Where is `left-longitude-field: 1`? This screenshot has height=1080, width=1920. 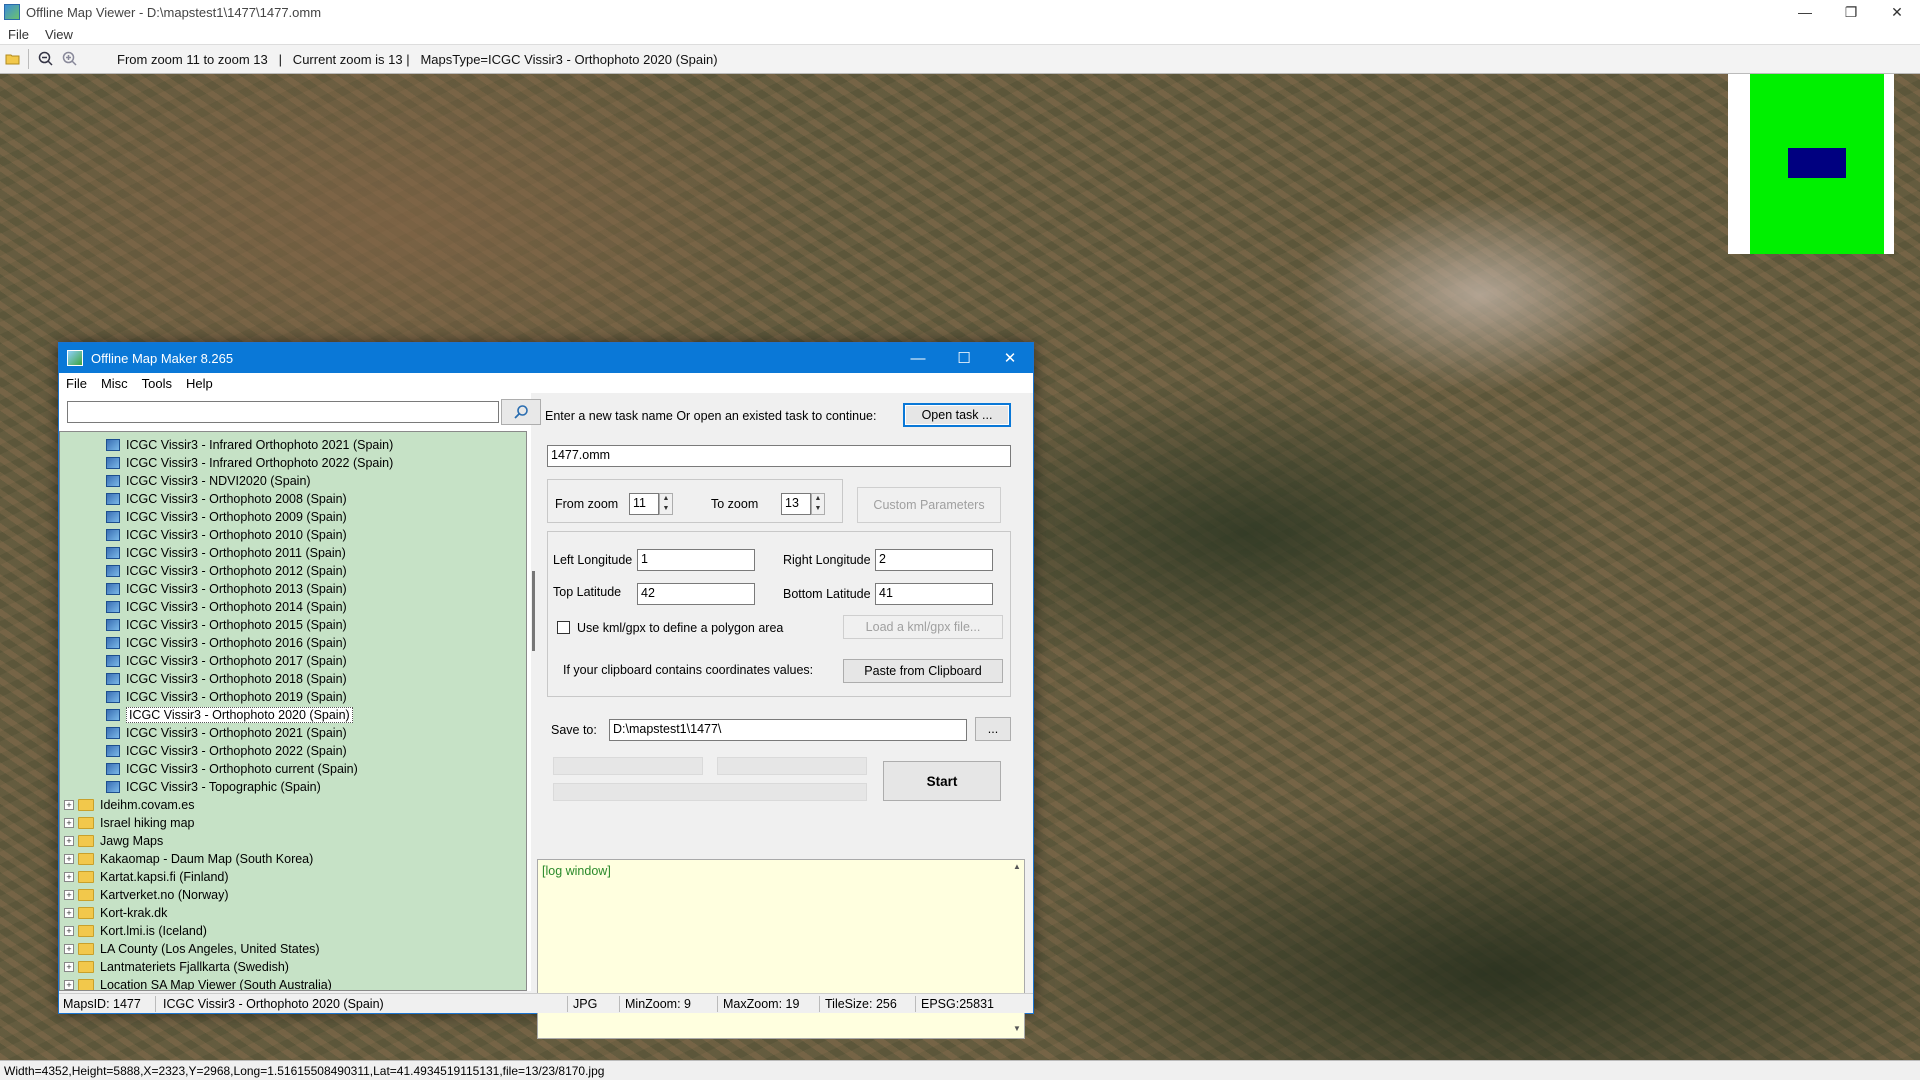
left-longitude-field: 1 is located at coordinates (696, 560).